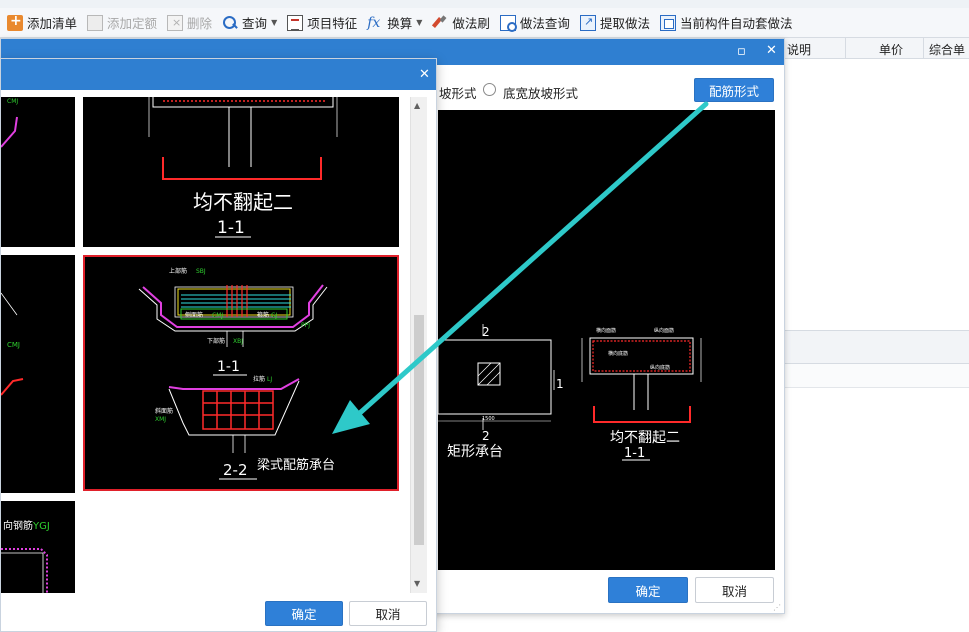  What do you see at coordinates (648, 590) in the screenshot?
I see `right-dialog-ok-button: 确定` at bounding box center [648, 590].